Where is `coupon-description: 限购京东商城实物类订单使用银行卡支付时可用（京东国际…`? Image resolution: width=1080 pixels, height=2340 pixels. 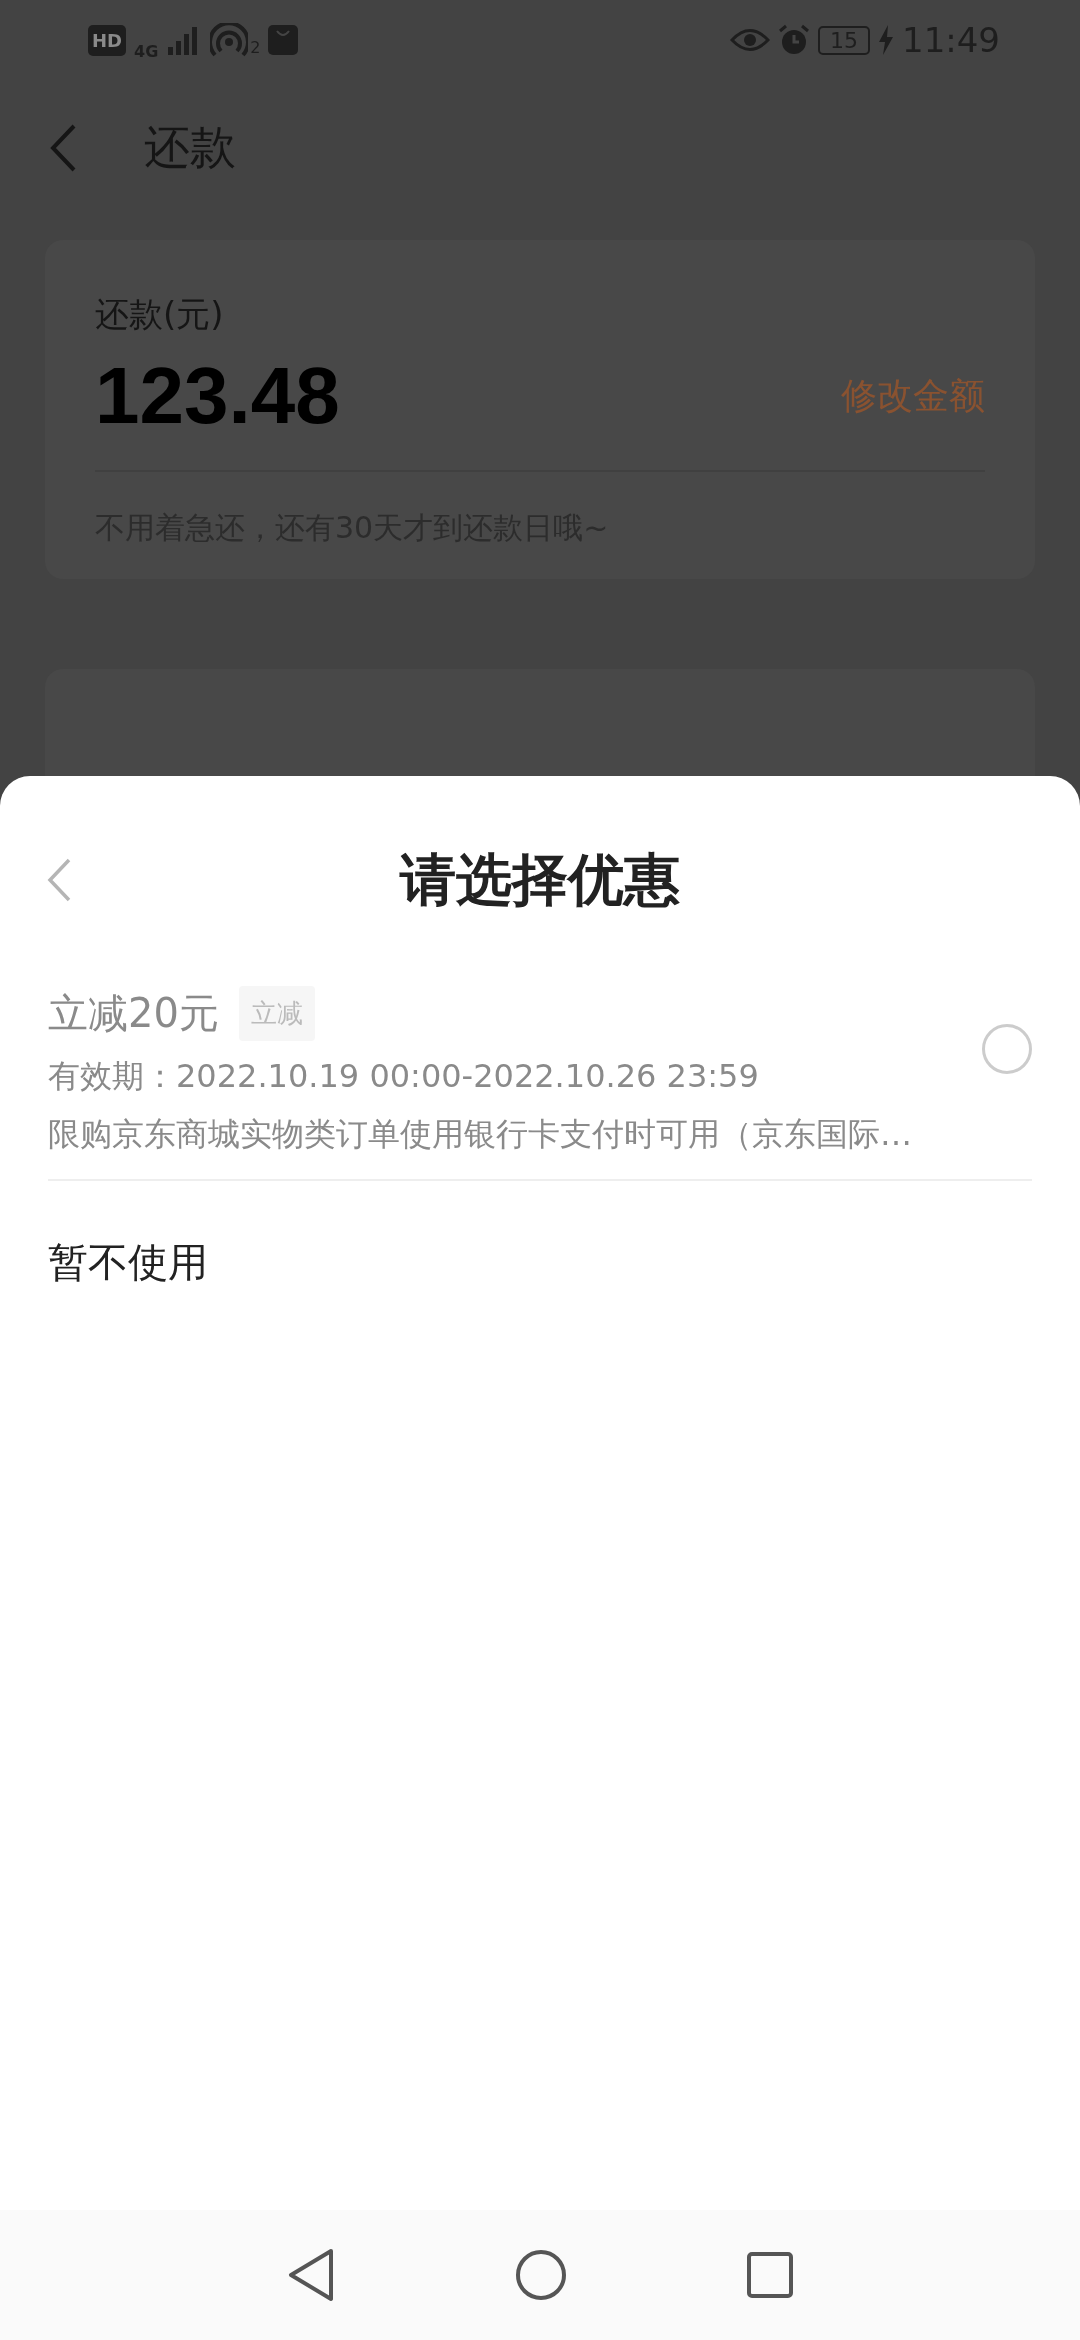 coupon-description: 限购京东商城实物类订单使用银行卡支付时可用（京东国际… is located at coordinates (480, 1134).